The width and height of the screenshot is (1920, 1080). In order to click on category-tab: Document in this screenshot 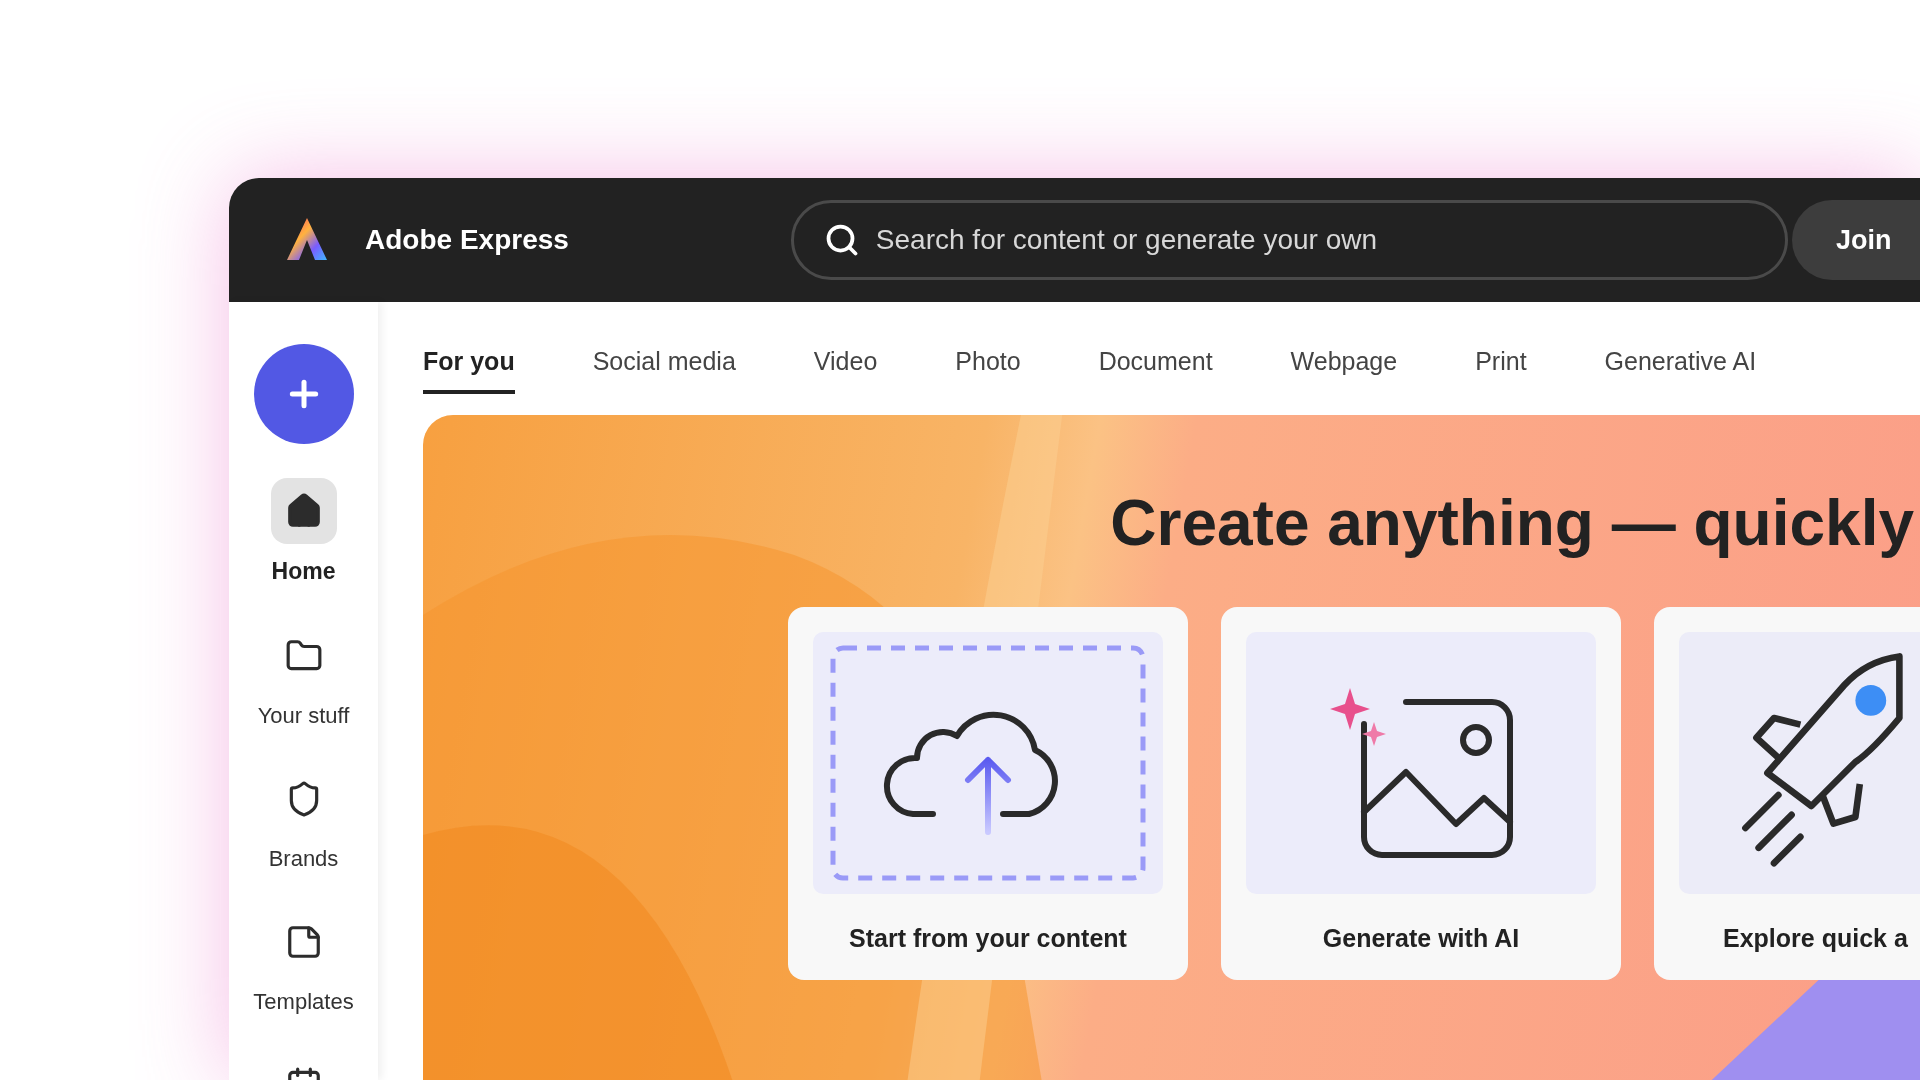, I will do `click(1155, 363)`.